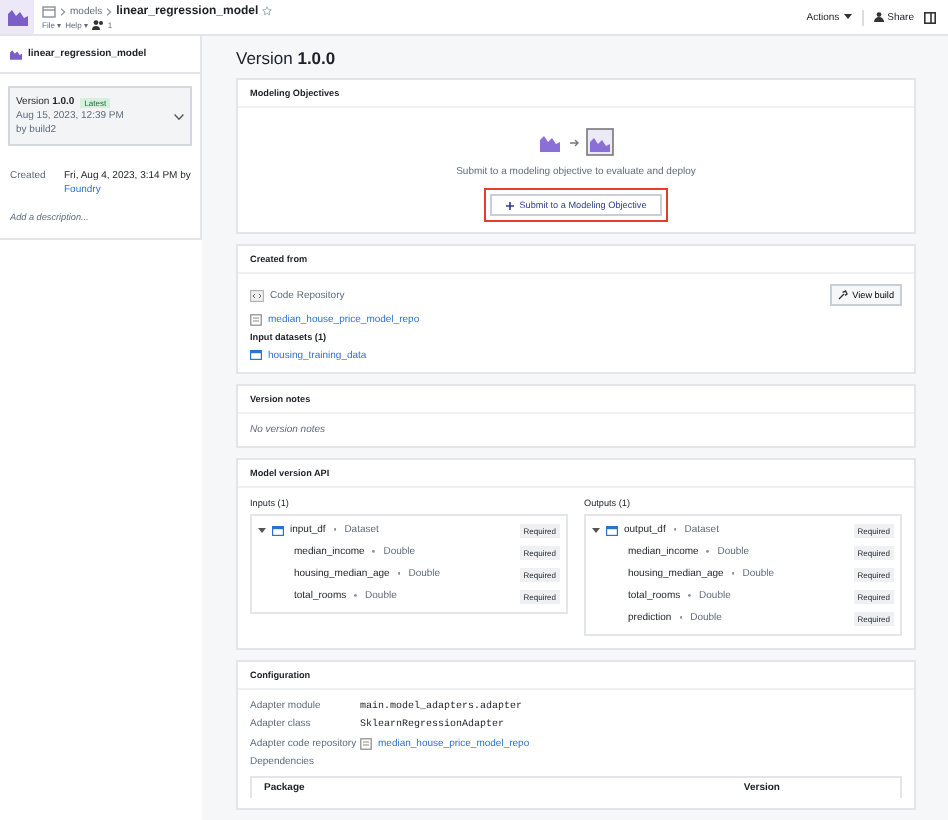 Image resolution: width=948 pixels, height=820 pixels. Describe the element at coordinates (930, 17) in the screenshot. I see `side-panel-icon` at that location.